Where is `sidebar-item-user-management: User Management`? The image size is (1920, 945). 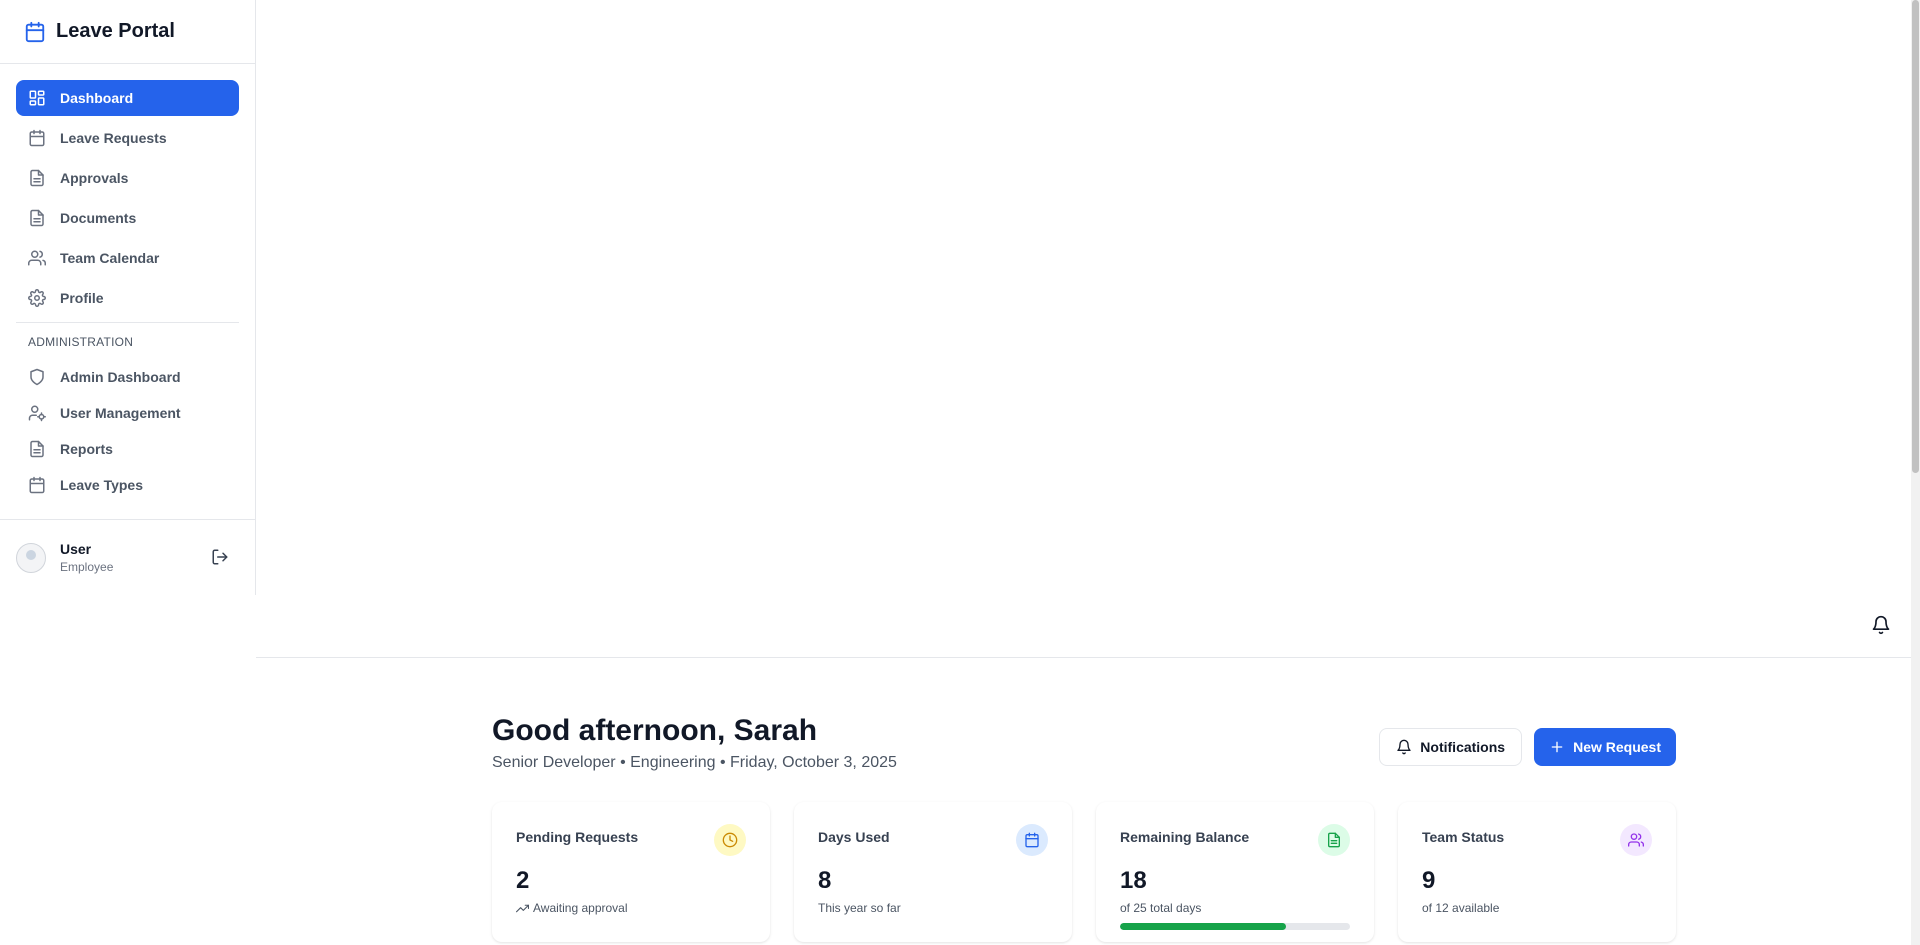
sidebar-item-user-management: User Management is located at coordinates (127, 413).